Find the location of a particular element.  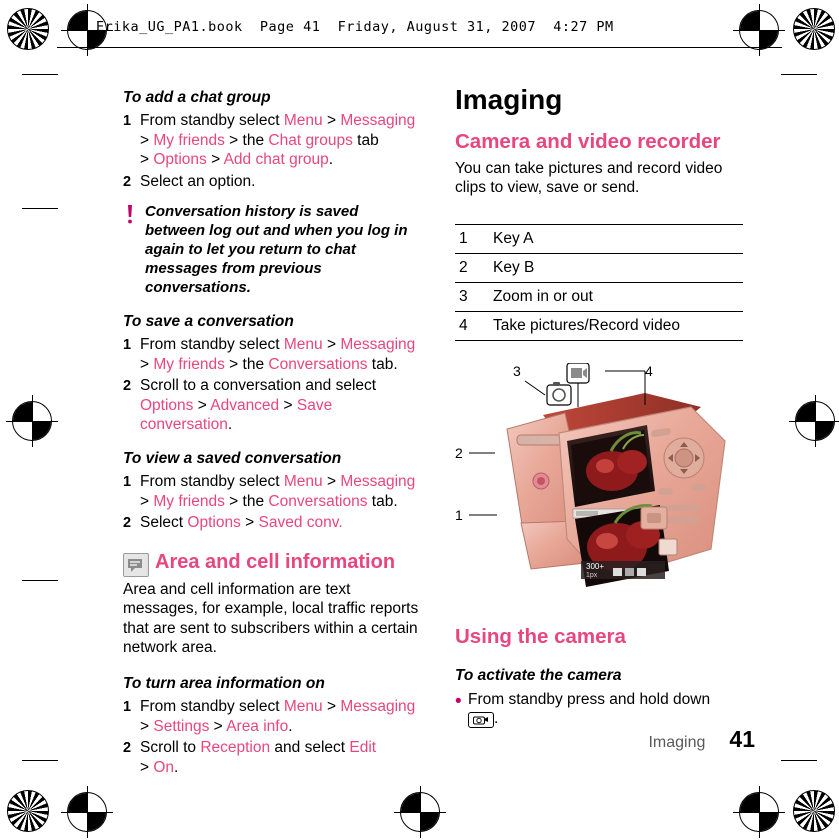

activate-camera-bullet: • From standby press and hold down . is located at coordinates (605, 709).